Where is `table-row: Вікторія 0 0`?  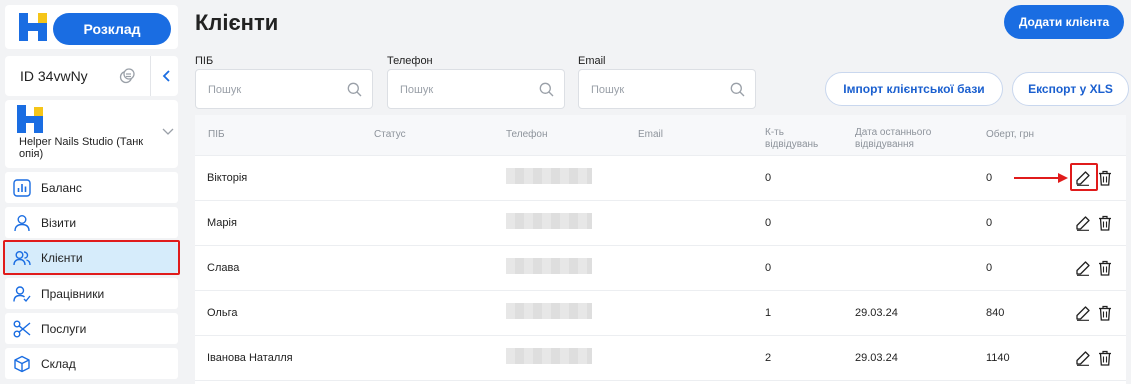 table-row: Вікторія 0 0 is located at coordinates (660, 178).